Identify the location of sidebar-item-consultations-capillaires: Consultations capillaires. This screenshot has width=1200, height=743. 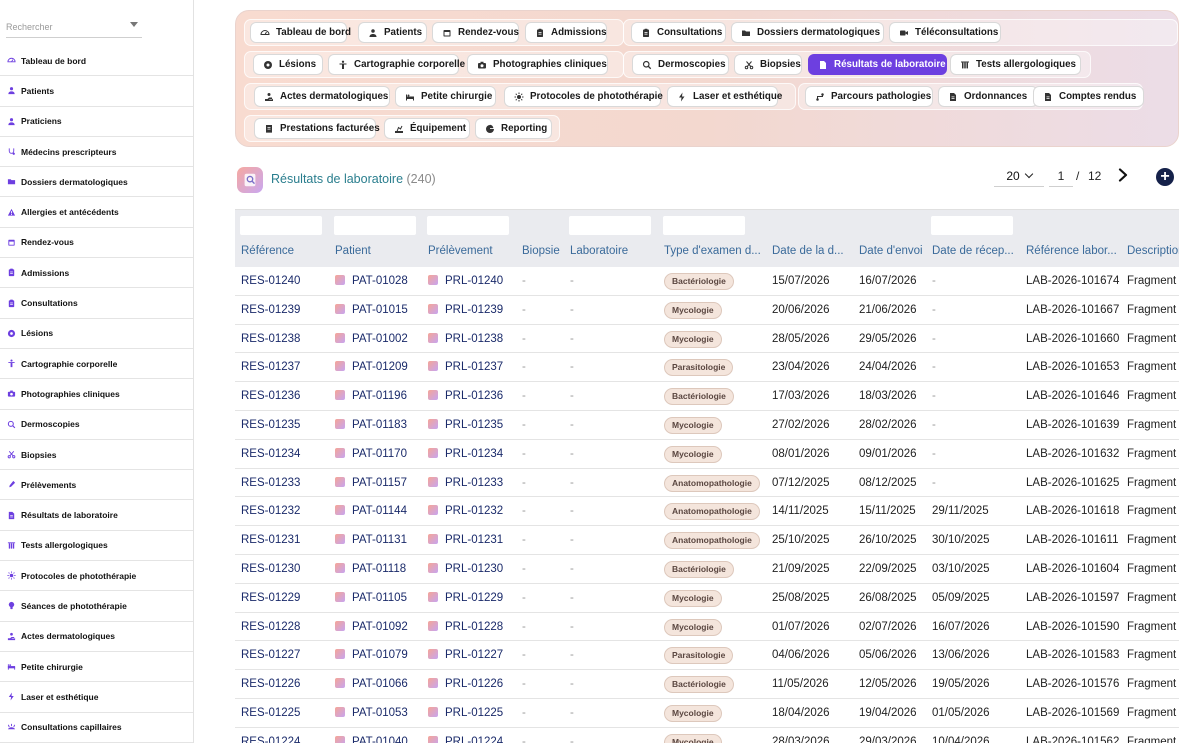
(96, 728).